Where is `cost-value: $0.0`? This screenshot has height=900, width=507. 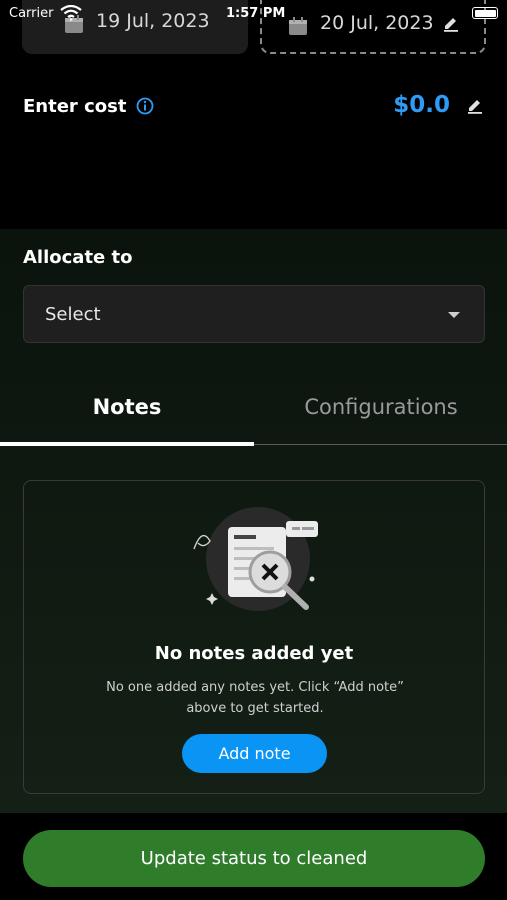
cost-value: $0.0 is located at coordinates (421, 105).